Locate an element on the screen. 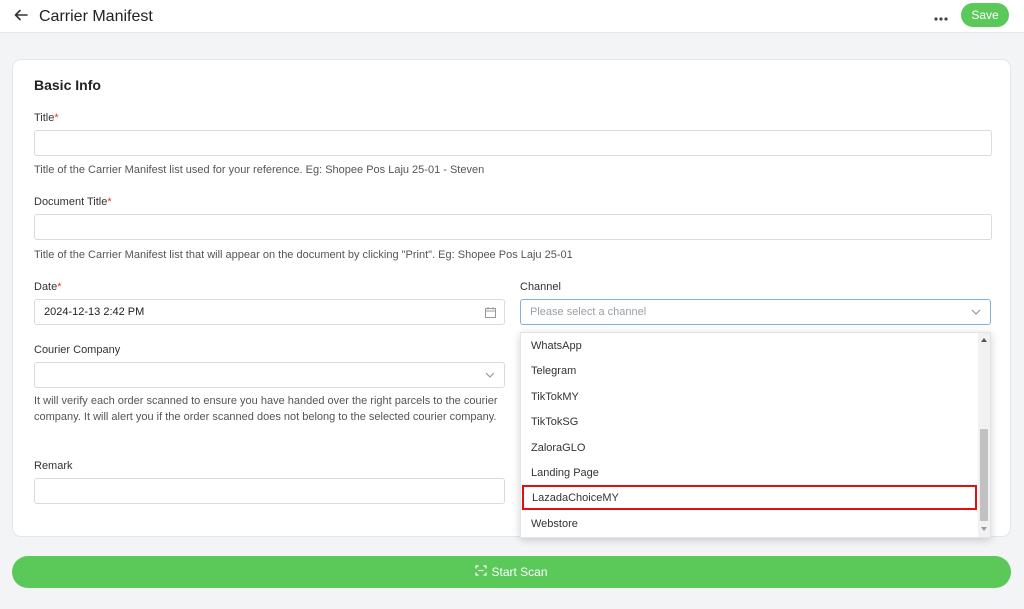  dropdown-scrollbar is located at coordinates (984, 435).